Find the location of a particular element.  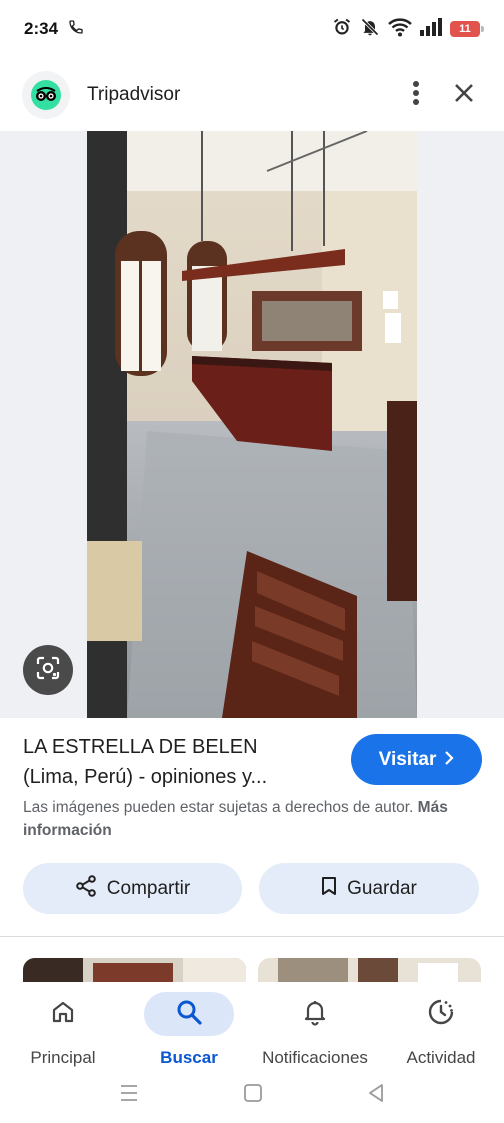

nav-principal: Principal is located at coordinates (63, 1025).